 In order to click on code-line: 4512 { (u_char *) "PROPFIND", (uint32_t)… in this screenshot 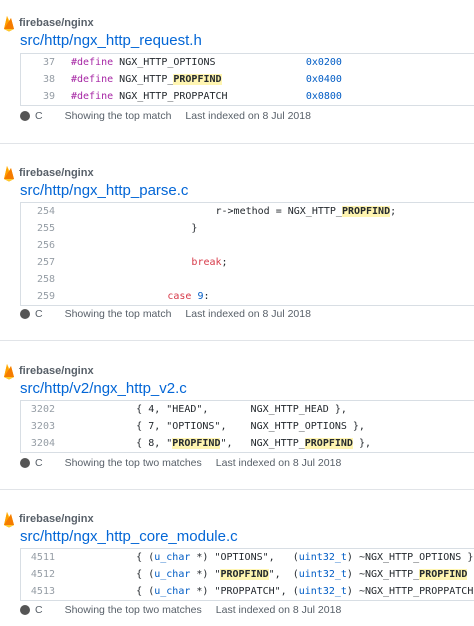, I will do `click(247, 574)`.